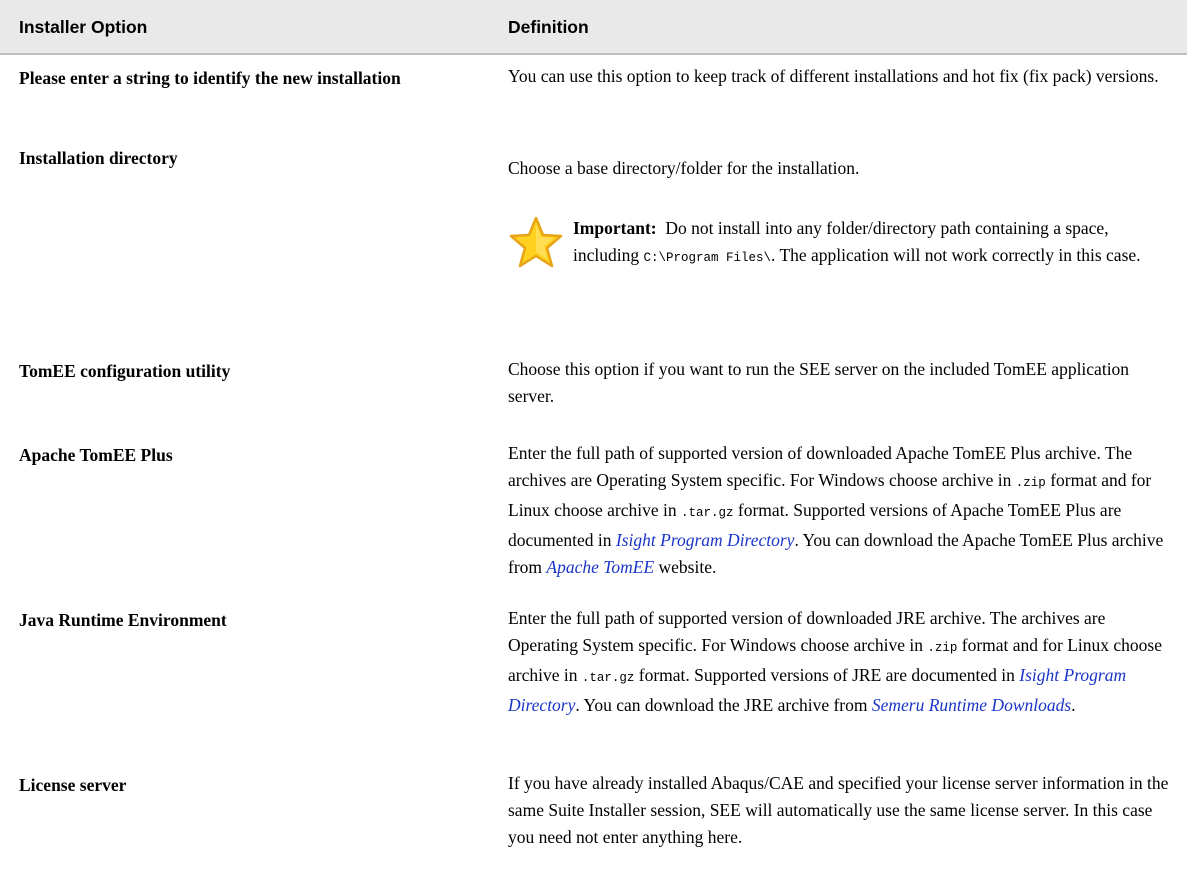 Image resolution: width=1187 pixels, height=880 pixels. What do you see at coordinates (600, 567) in the screenshot?
I see `apache-tomee-link: Apache TomEE` at bounding box center [600, 567].